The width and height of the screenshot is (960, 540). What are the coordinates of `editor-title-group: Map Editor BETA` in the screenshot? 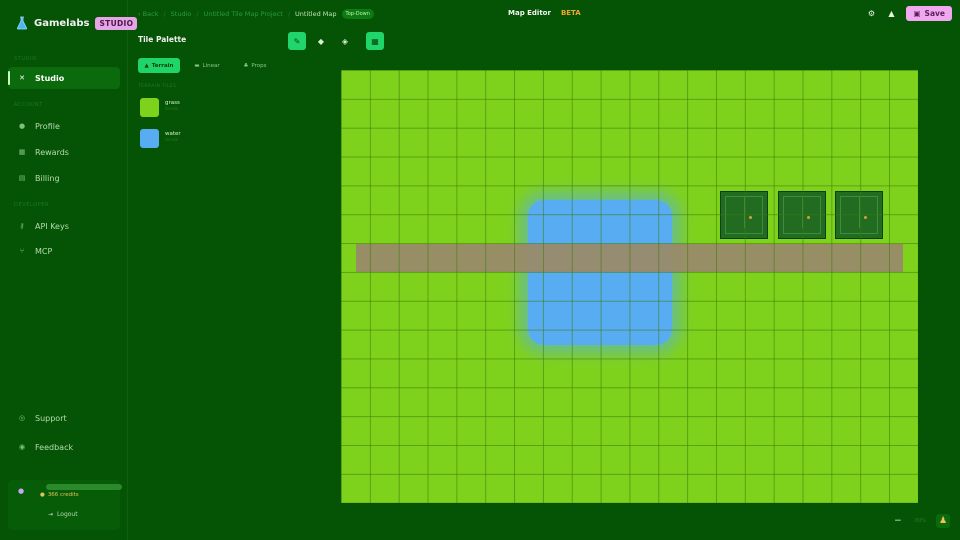 It's located at (544, 13).